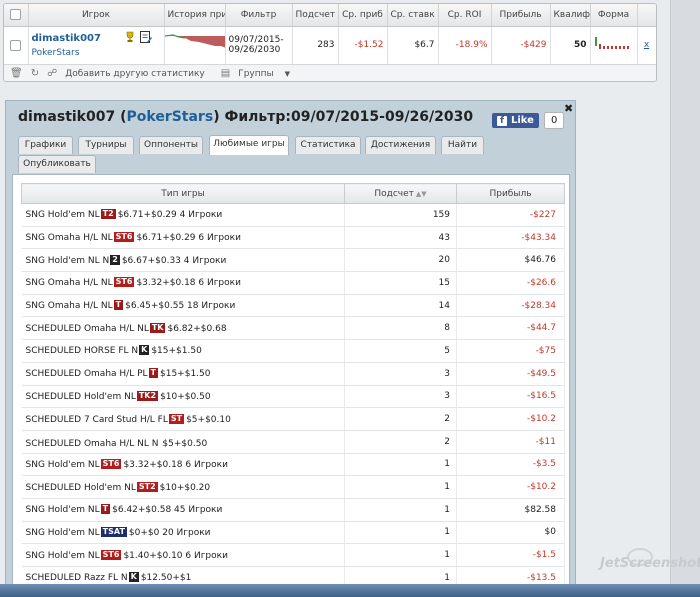 The image size is (700, 597). Describe the element at coordinates (106, 145) in the screenshot. I see `tab-tournaments: Турниры` at that location.